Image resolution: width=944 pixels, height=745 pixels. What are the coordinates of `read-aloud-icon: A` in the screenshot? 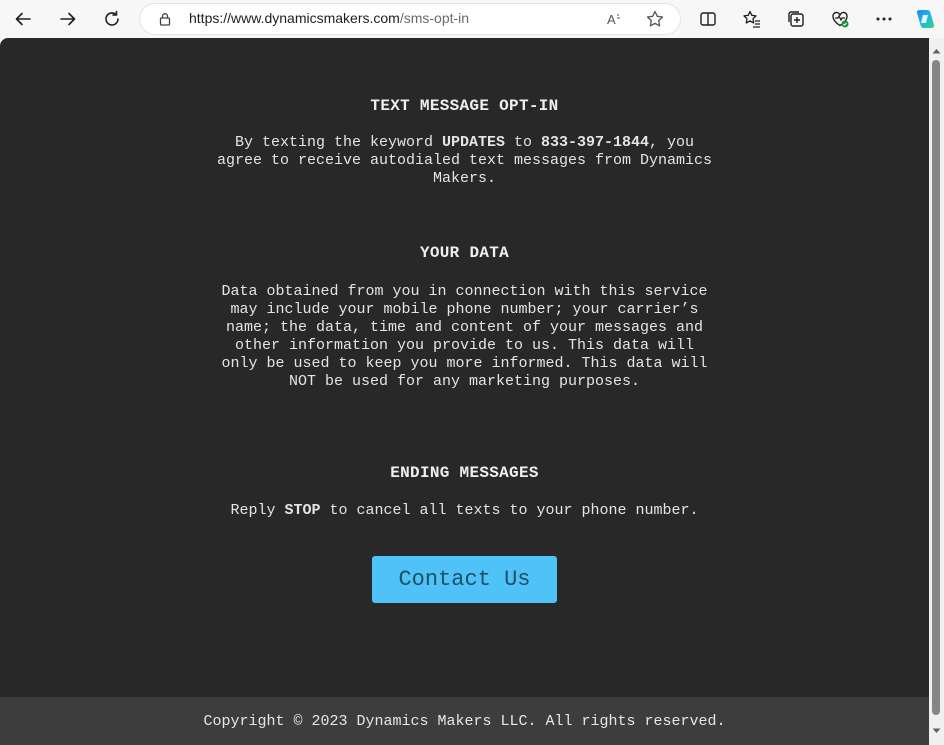 It's located at (615, 19).